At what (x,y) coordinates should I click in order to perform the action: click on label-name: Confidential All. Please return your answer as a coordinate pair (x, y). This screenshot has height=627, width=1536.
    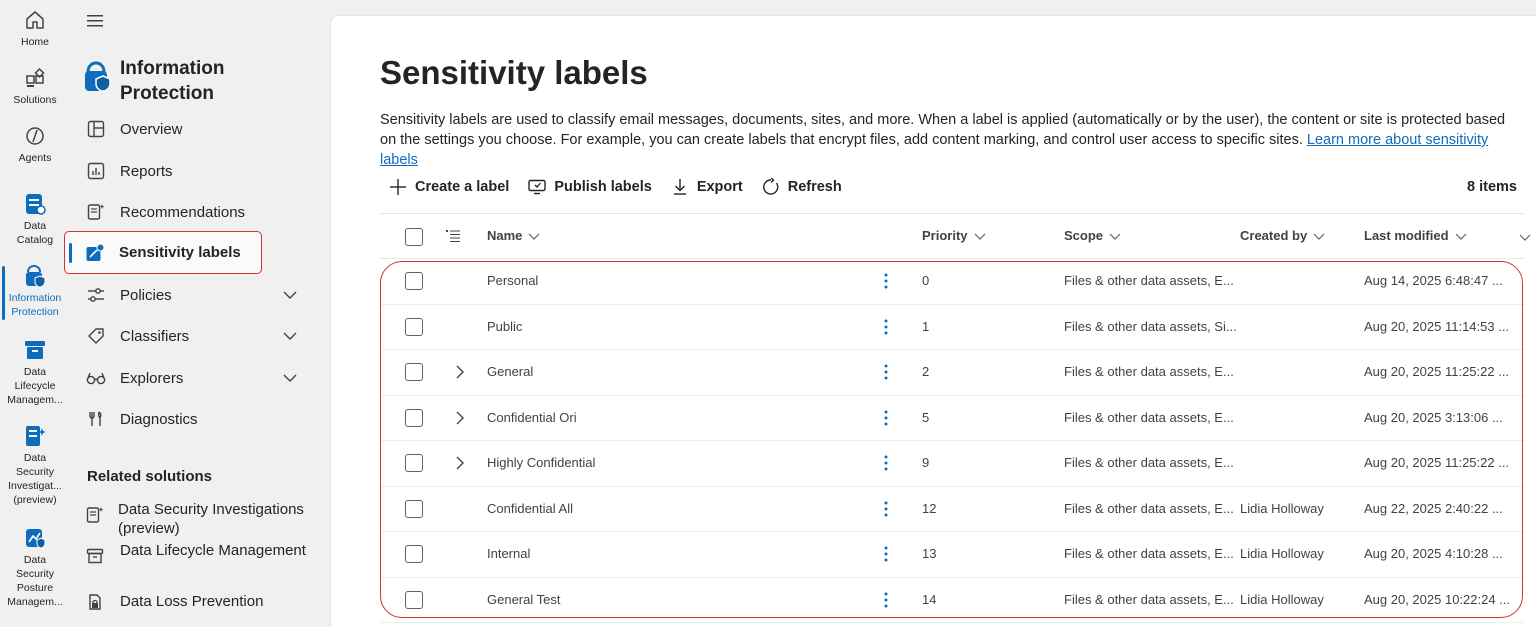
    Looking at the image, I should click on (530, 508).